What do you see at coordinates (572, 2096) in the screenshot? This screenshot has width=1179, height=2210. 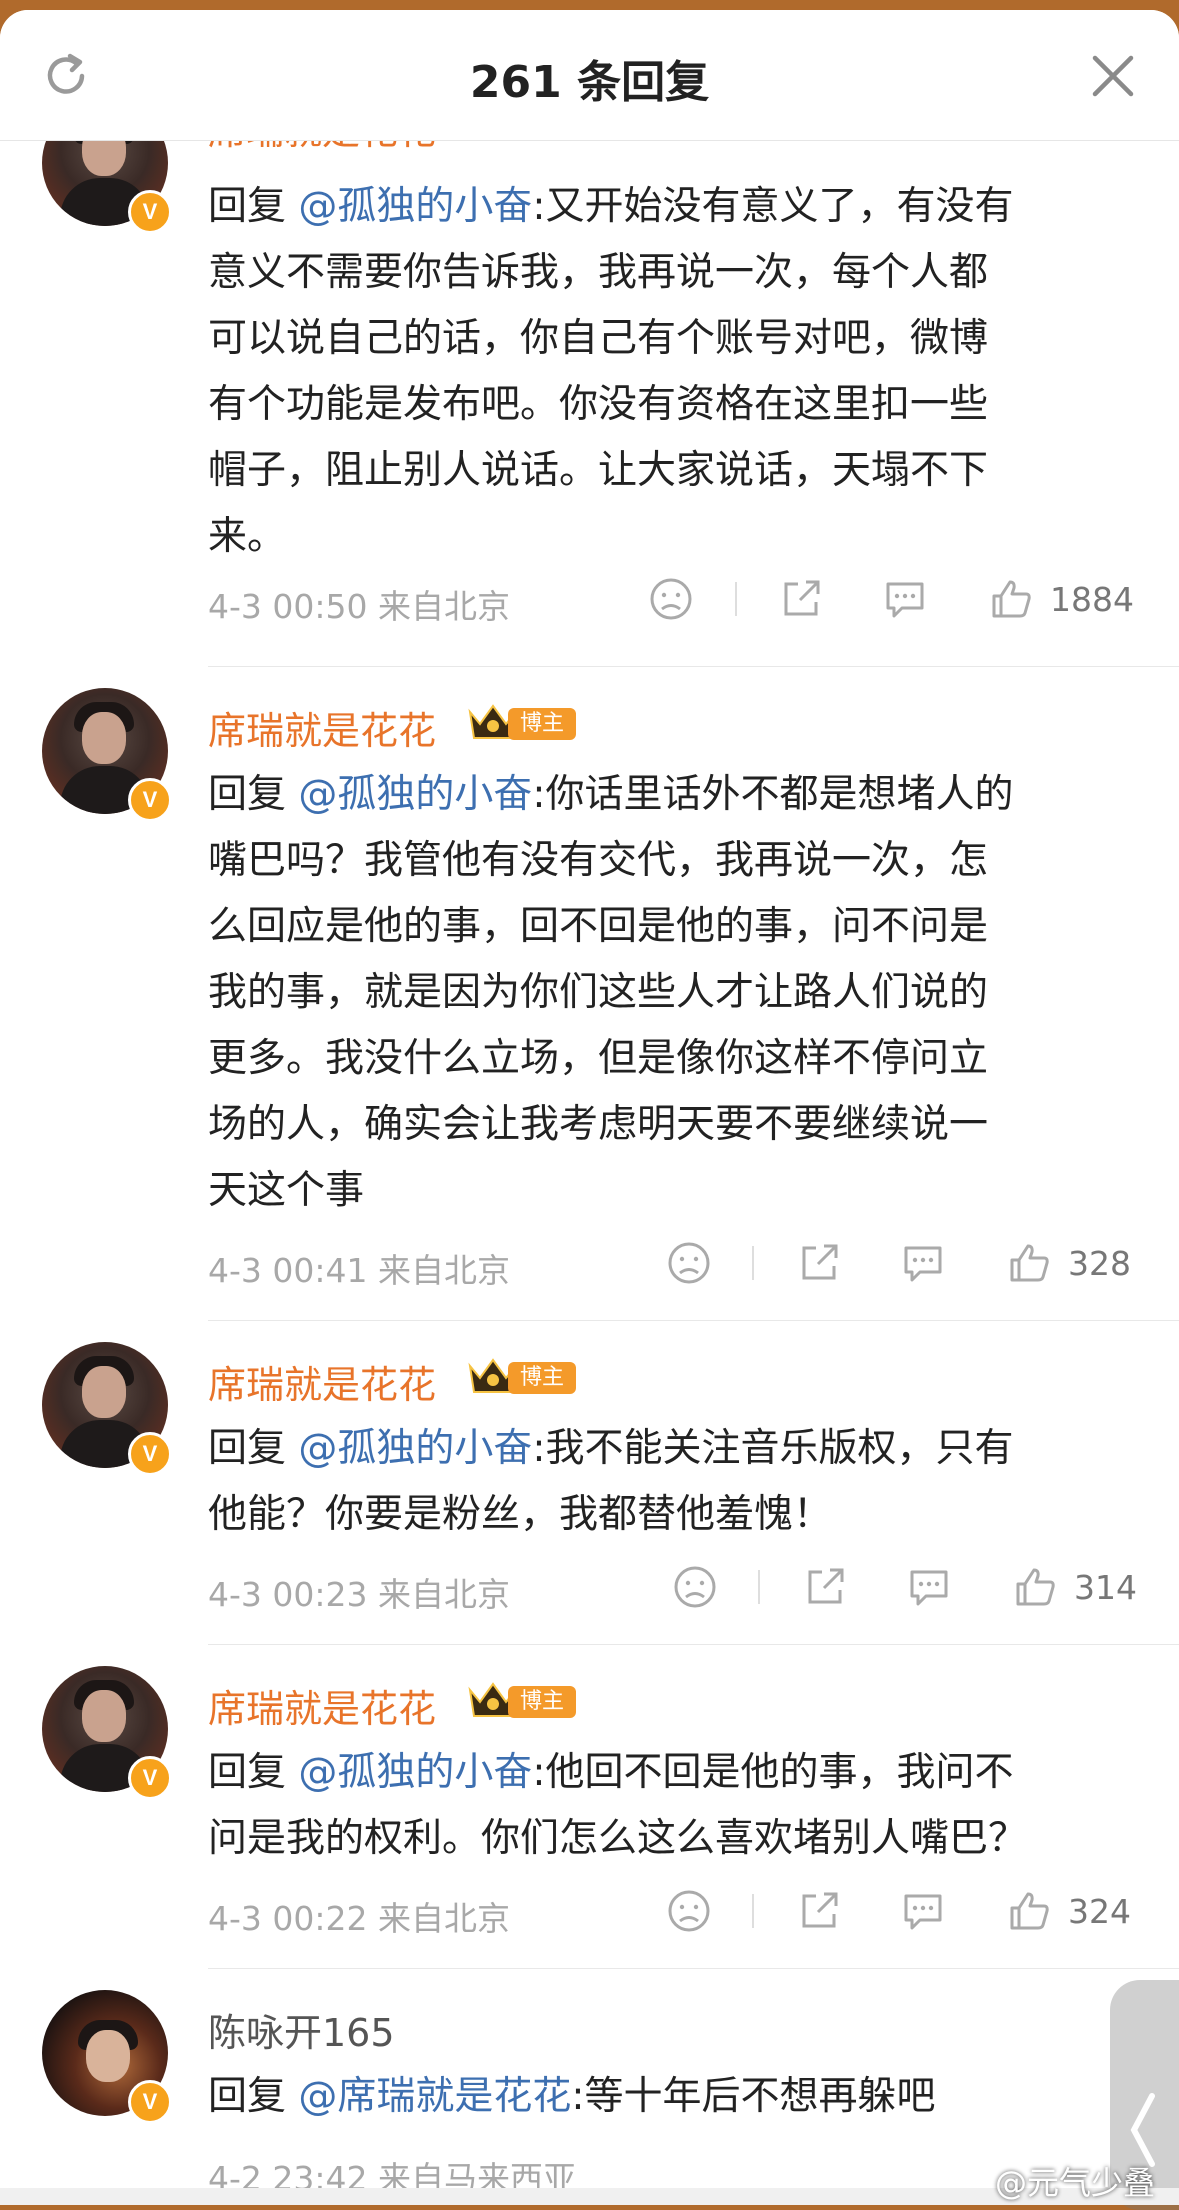 I see `comment-text: 回复 @席瑞就是花花:等十年后不想再躲吧` at bounding box center [572, 2096].